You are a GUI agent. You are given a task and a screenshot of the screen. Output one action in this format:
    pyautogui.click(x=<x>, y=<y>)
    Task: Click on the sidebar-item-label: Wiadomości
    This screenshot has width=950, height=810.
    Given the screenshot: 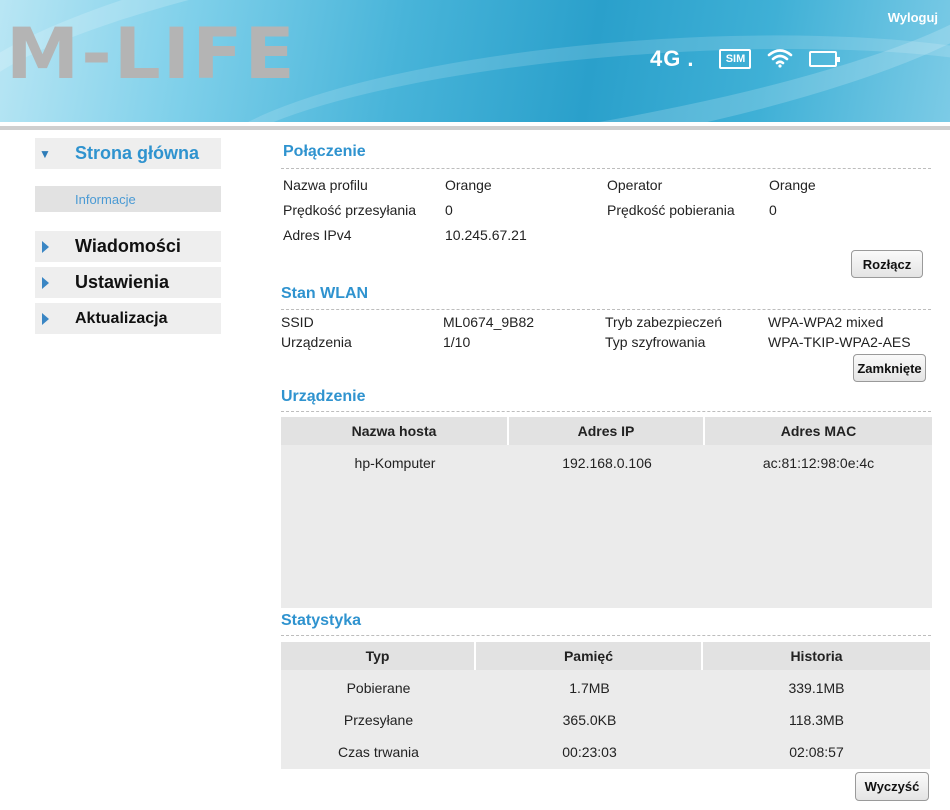 What is the action you would take?
    pyautogui.click(x=128, y=246)
    